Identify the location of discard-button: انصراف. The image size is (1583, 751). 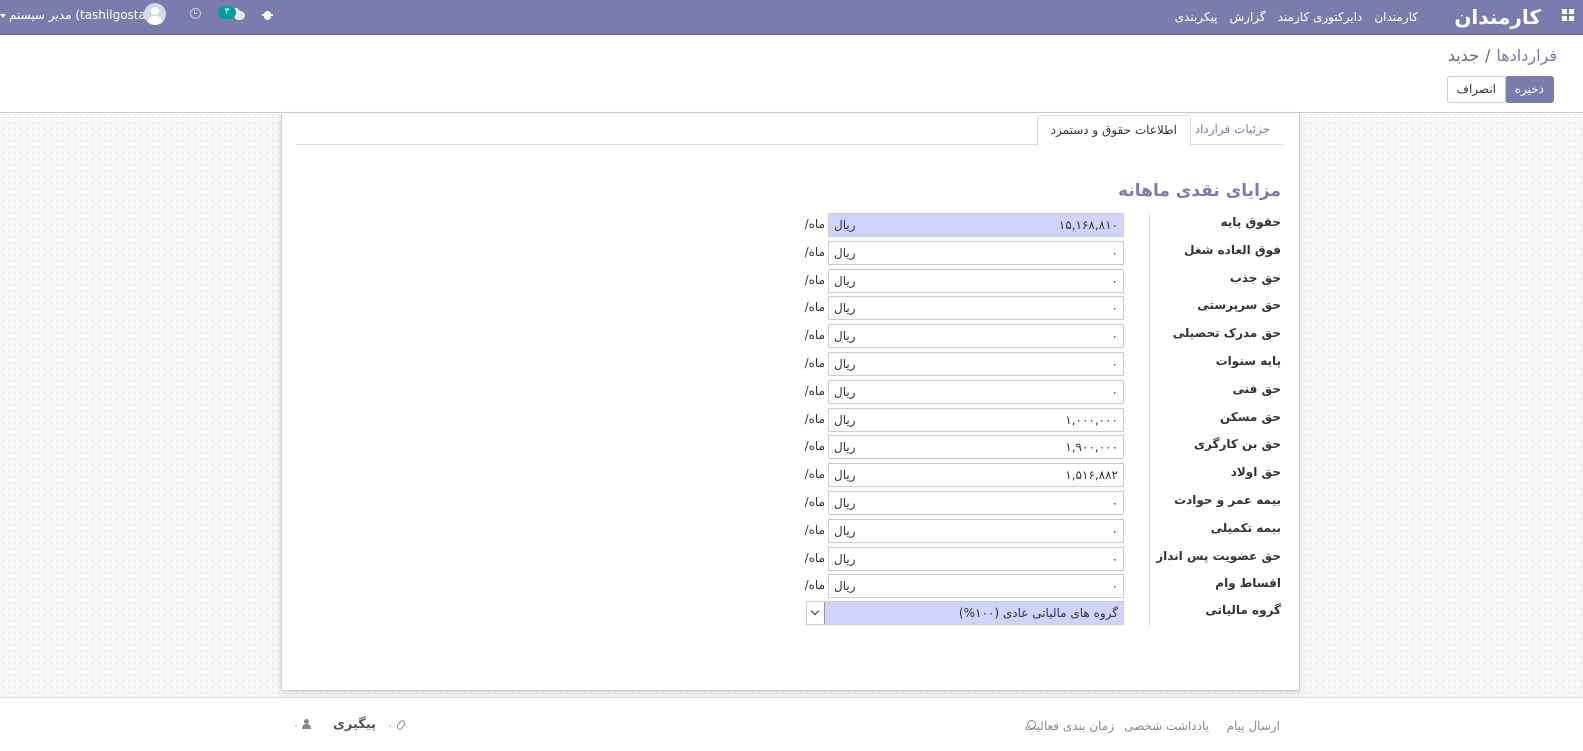
(1476, 89).